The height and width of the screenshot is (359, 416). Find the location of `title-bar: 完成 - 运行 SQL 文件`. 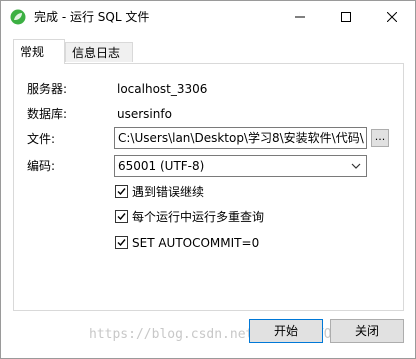

title-bar: 完成 - 运行 SQL 文件 is located at coordinates (208, 17).